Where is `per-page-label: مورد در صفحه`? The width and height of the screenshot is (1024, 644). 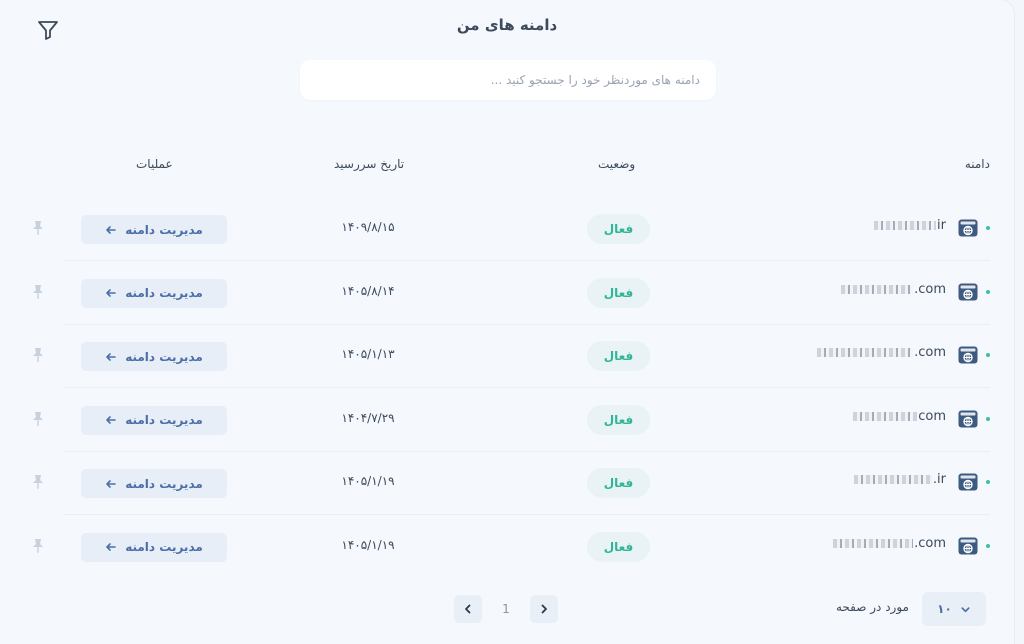 per-page-label: مورد در صفحه is located at coordinates (872, 607).